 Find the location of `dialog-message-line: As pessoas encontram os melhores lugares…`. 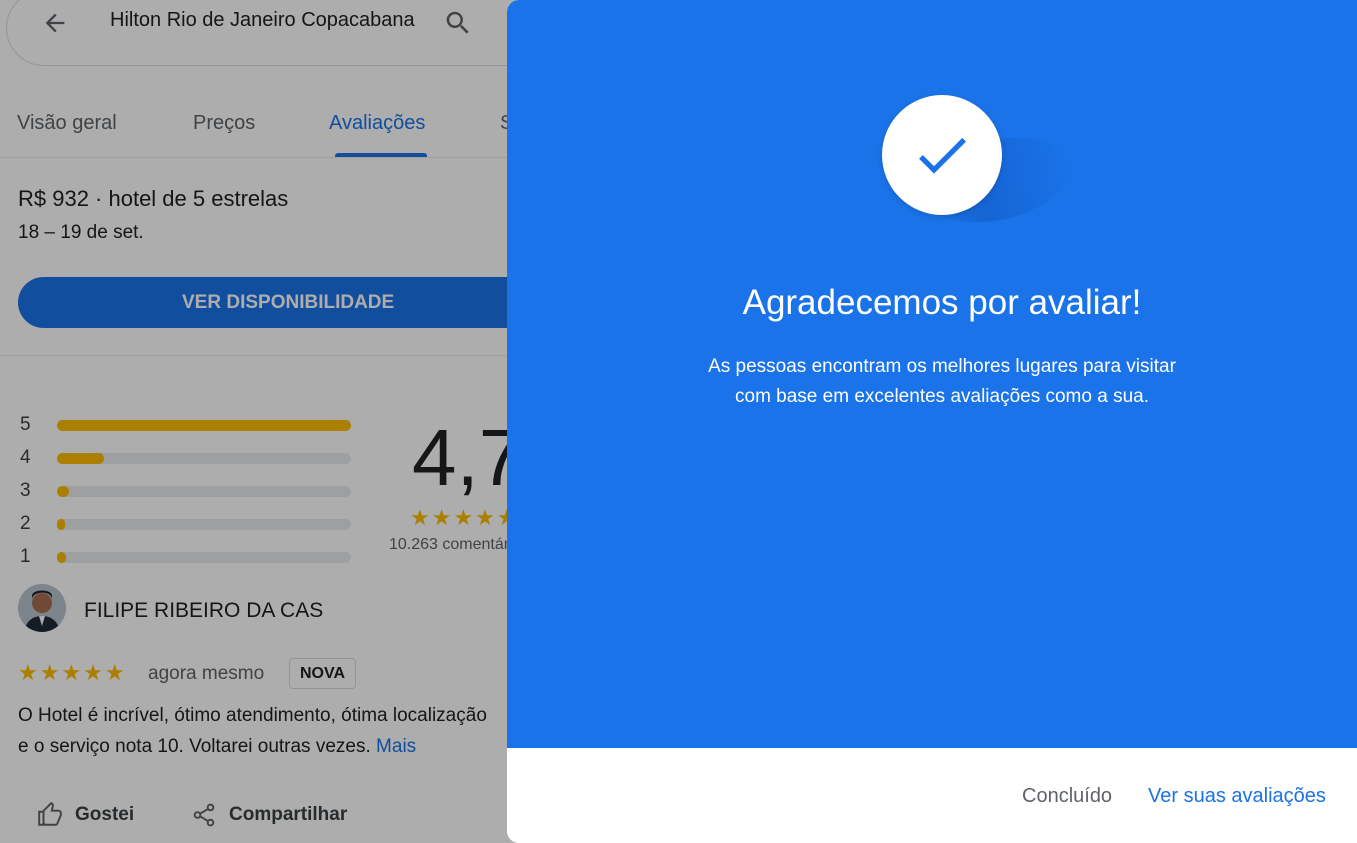

dialog-message-line: As pessoas encontram os melhores lugares… is located at coordinates (942, 366).